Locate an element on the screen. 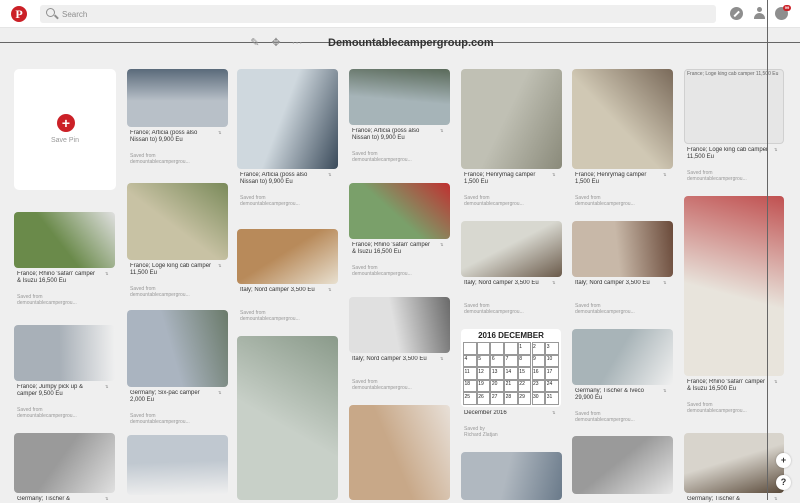 The height and width of the screenshot is (503, 800). calendar-day: 31 is located at coordinates (552, 398).